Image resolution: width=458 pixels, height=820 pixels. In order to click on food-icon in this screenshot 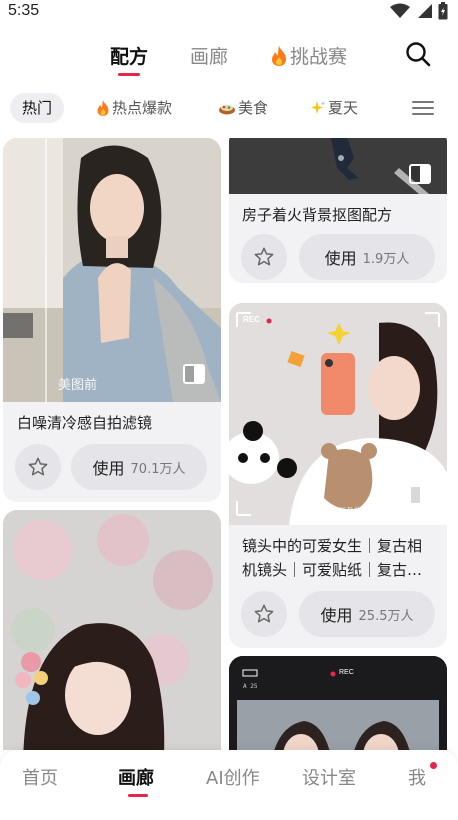, I will do `click(227, 110)`.